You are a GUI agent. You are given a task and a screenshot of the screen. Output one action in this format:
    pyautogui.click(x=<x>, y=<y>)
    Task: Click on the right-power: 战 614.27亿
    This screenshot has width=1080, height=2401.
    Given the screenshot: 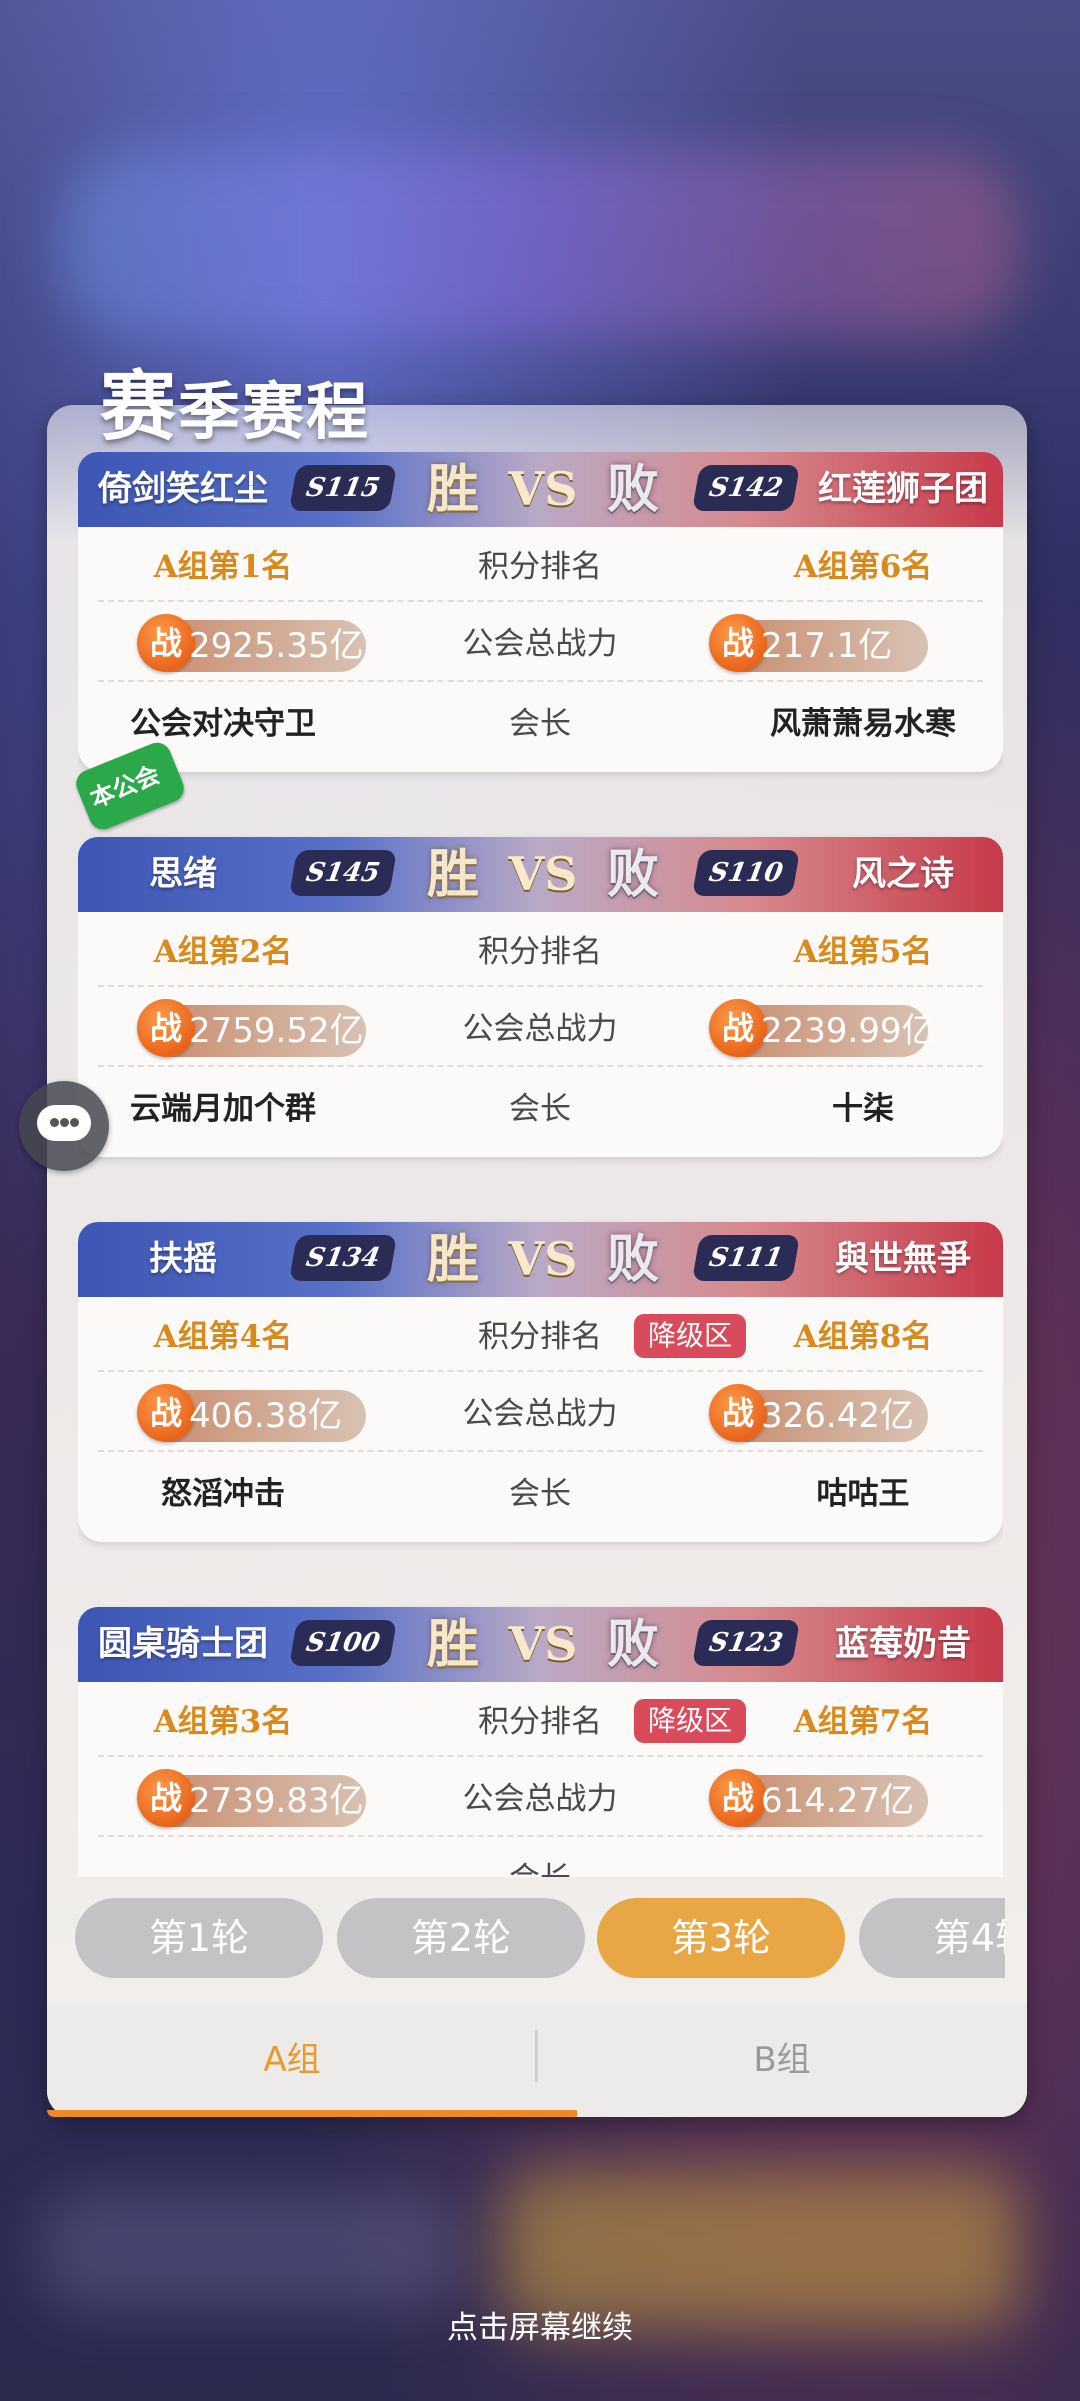 What is the action you would take?
    pyautogui.click(x=818, y=1798)
    